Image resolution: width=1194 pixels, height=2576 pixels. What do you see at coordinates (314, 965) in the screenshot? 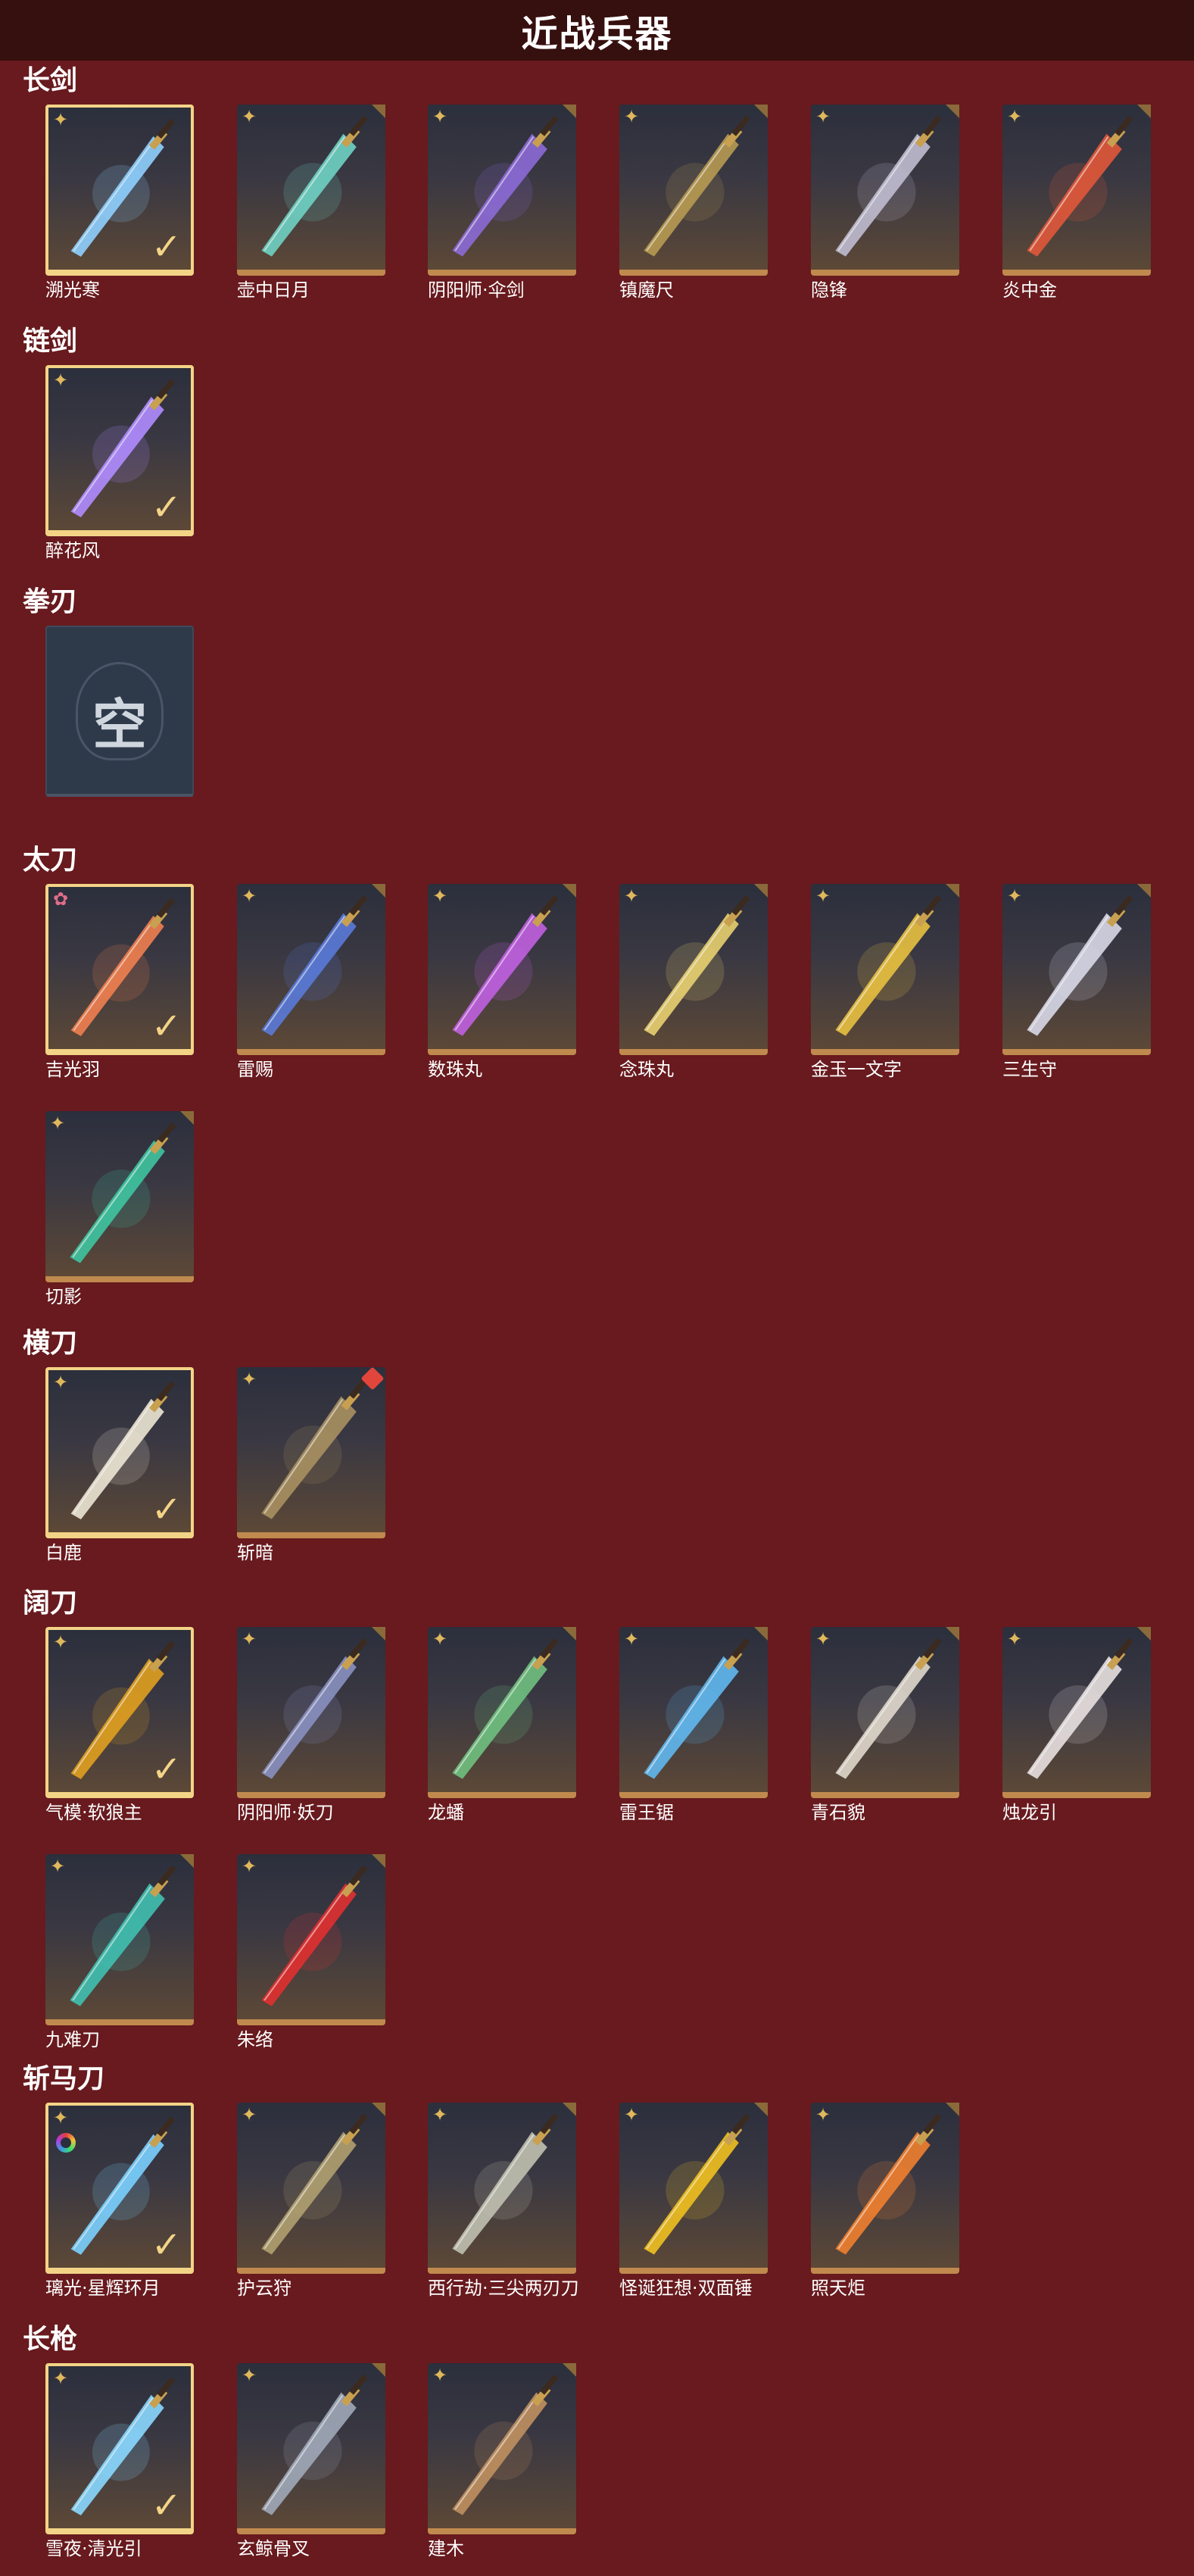
I see `blue-gold-katana-icon` at bounding box center [314, 965].